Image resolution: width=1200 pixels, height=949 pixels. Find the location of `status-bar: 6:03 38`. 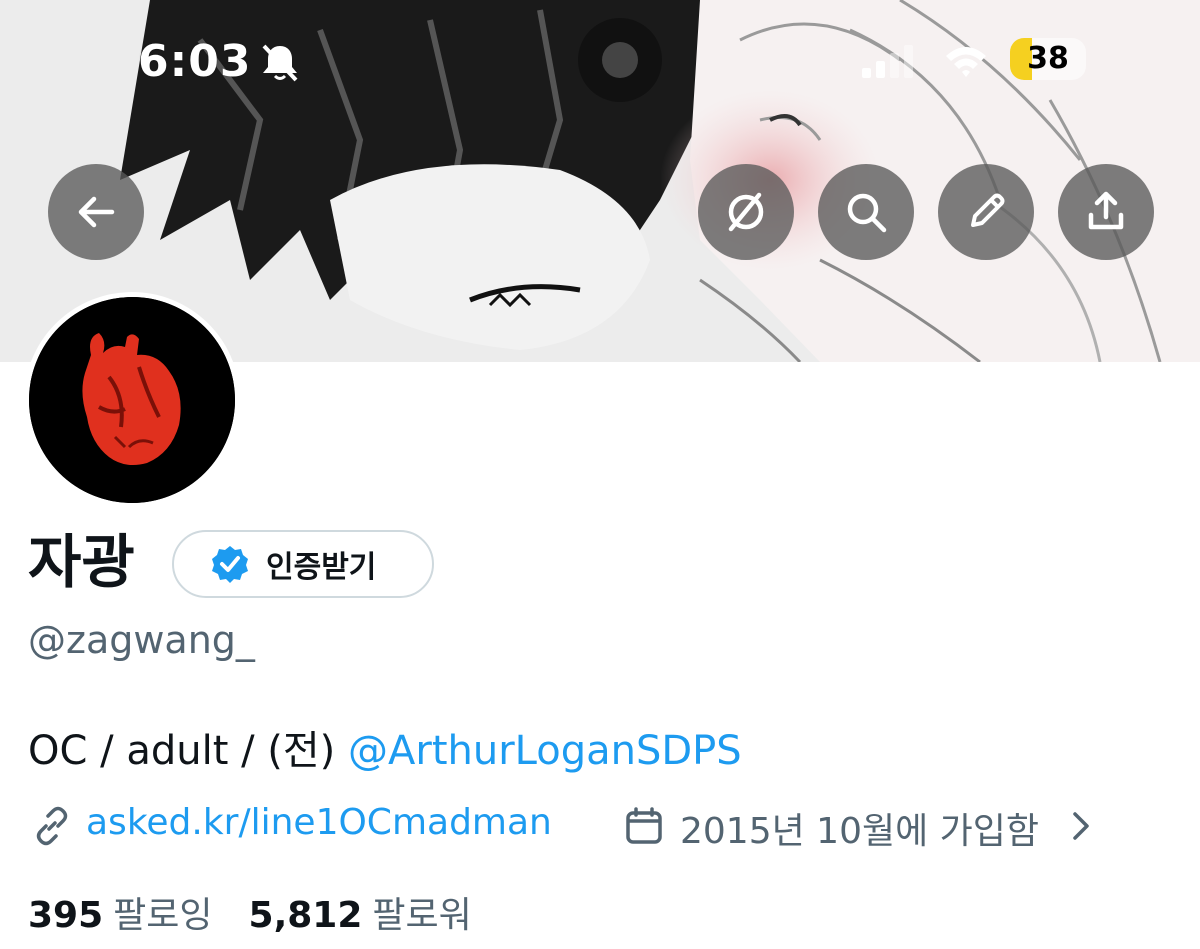

status-bar: 6:03 38 is located at coordinates (600, 60).